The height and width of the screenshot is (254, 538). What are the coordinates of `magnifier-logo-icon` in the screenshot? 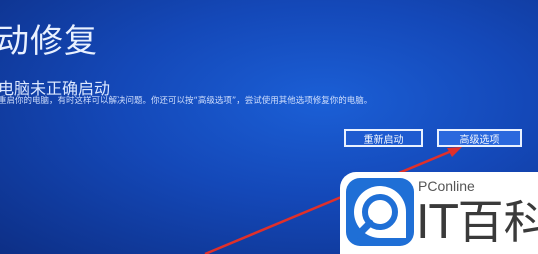 It's located at (380, 212).